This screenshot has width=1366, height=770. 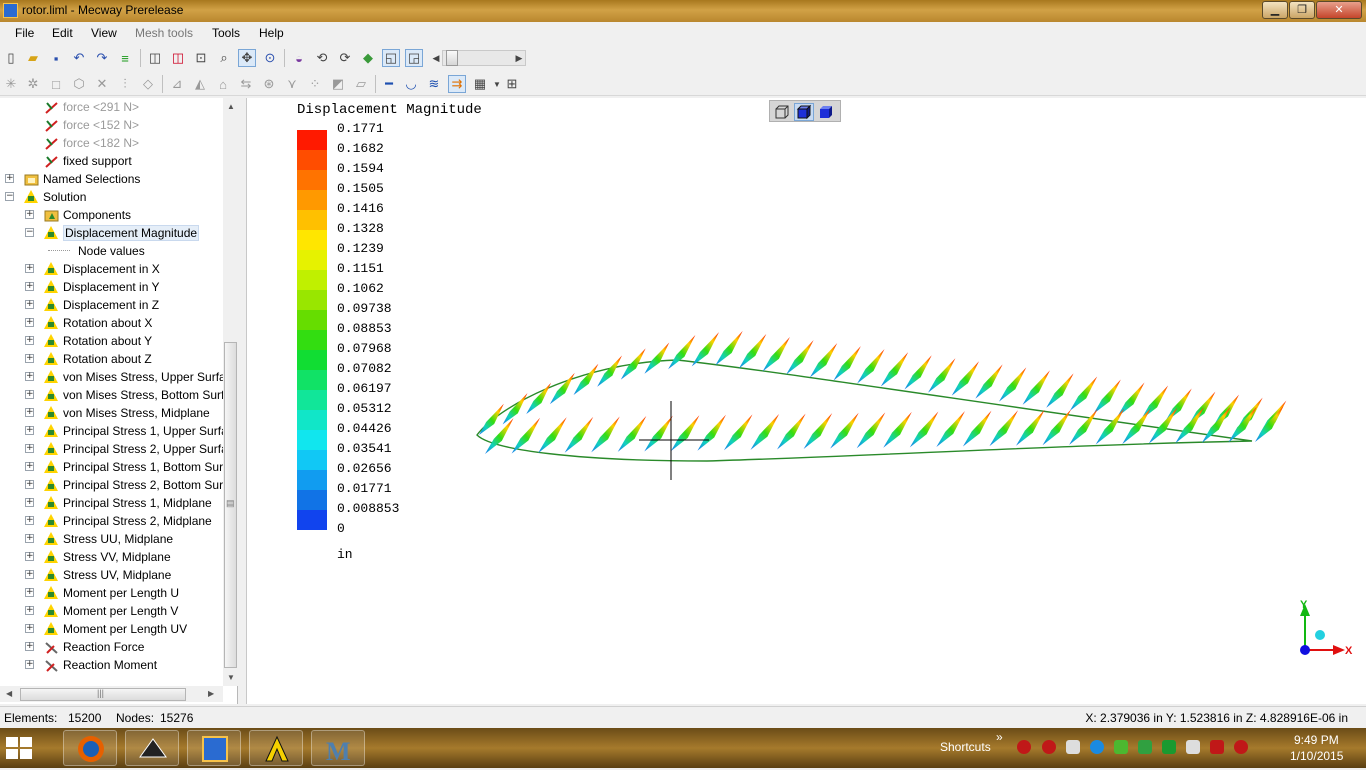 I want to click on tree-item: + Displacement in X, so click(x=92, y=269).